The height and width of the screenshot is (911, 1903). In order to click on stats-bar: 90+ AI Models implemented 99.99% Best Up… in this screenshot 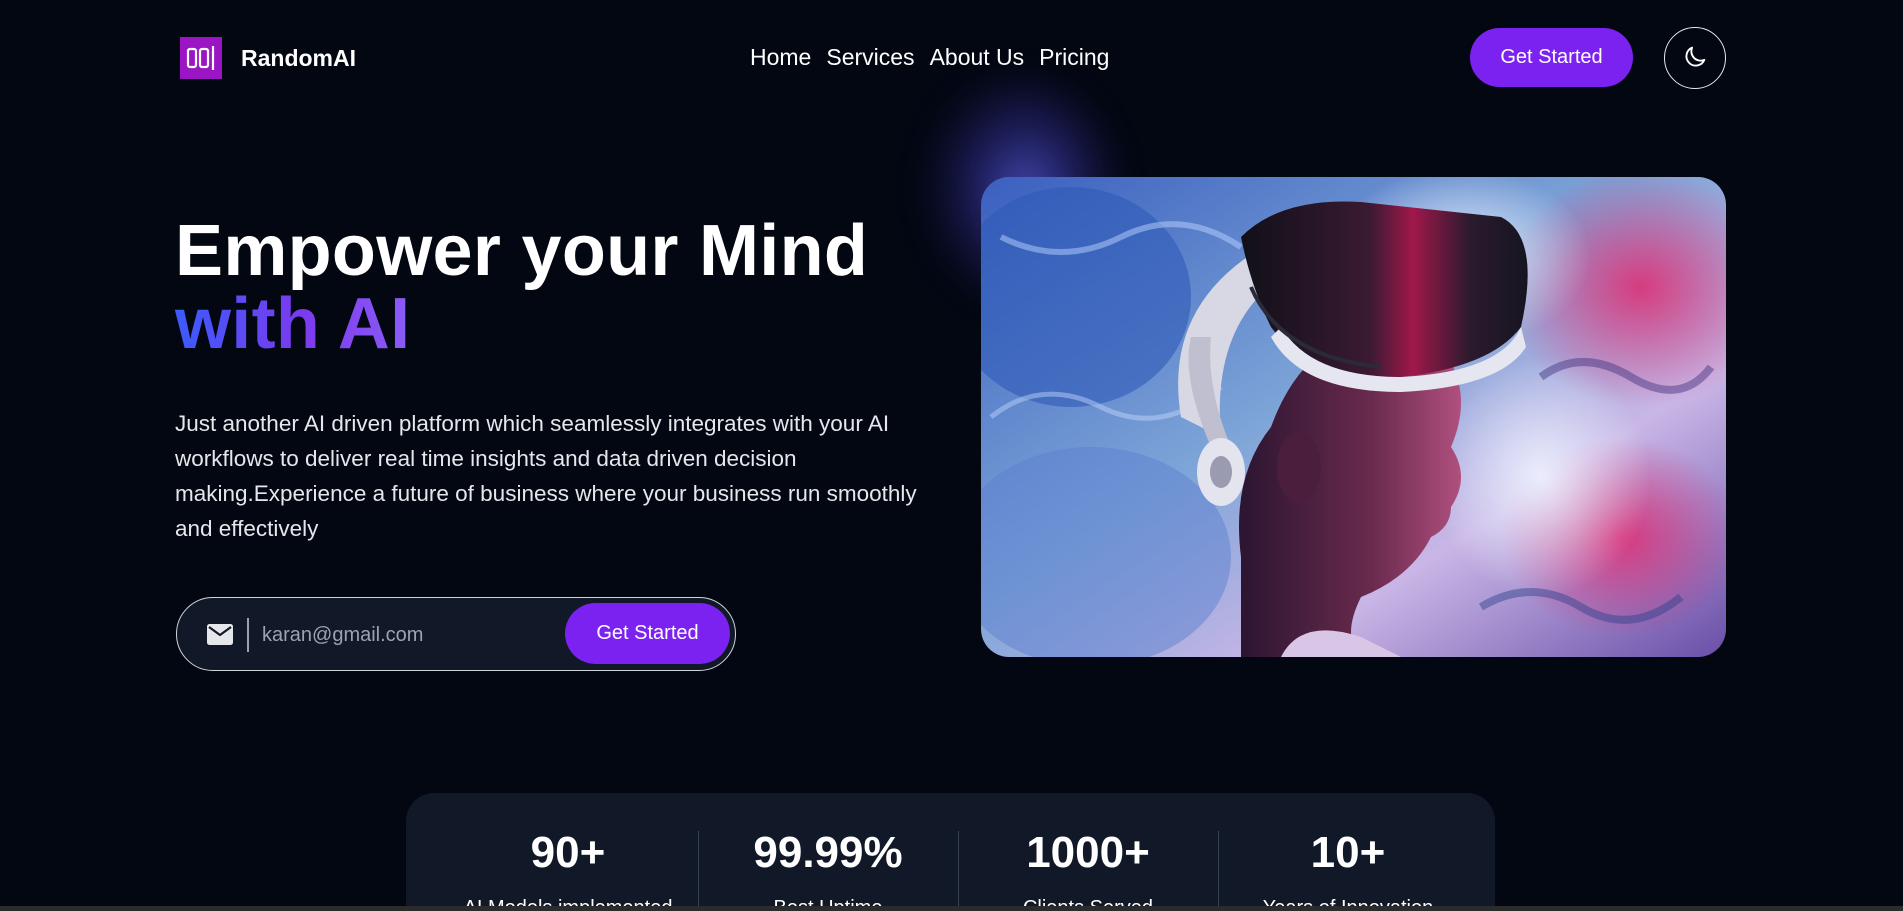, I will do `click(950, 852)`.